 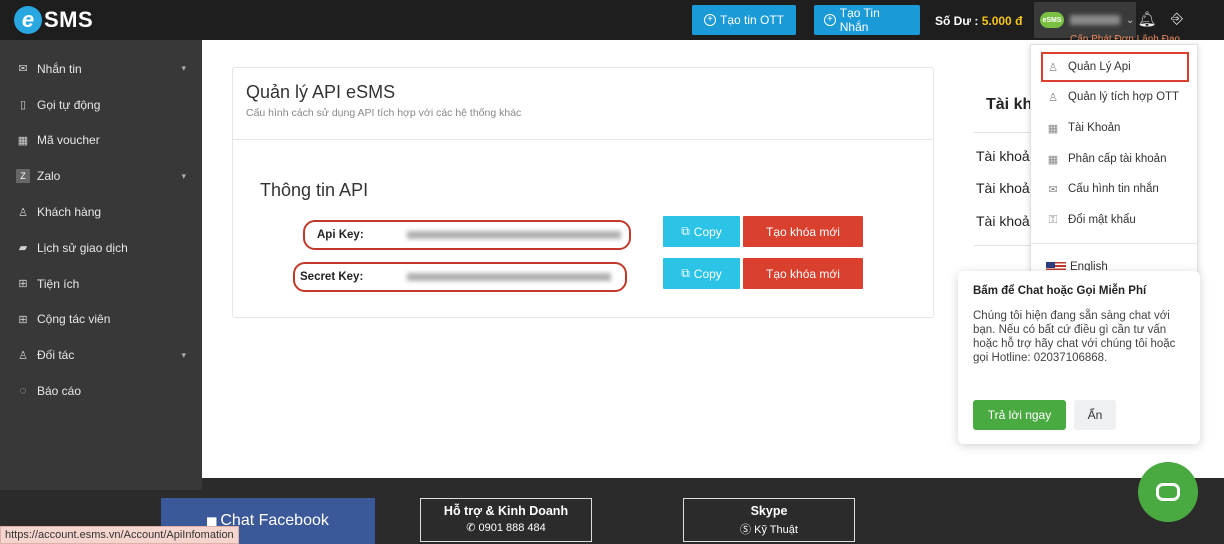 I want to click on skype-sub: Kỹ Thuật, so click(x=776, y=530).